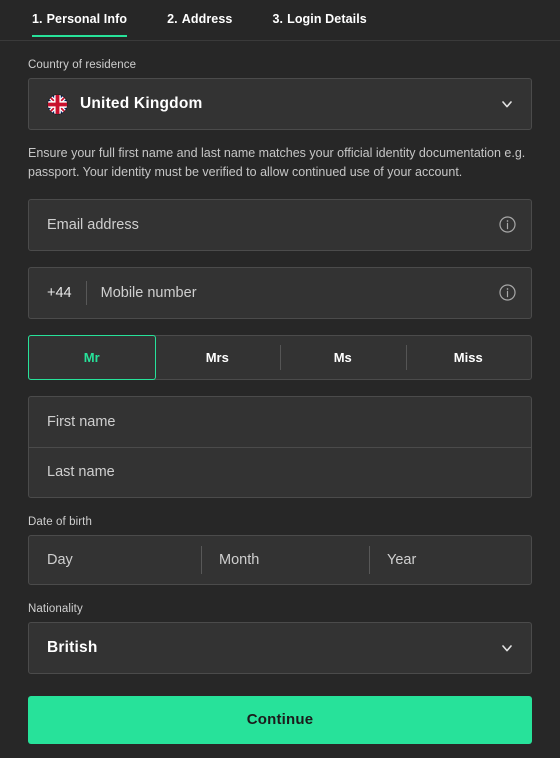 The image size is (560, 758). What do you see at coordinates (327, 19) in the screenshot?
I see `tab-login-details-label: Login Details` at bounding box center [327, 19].